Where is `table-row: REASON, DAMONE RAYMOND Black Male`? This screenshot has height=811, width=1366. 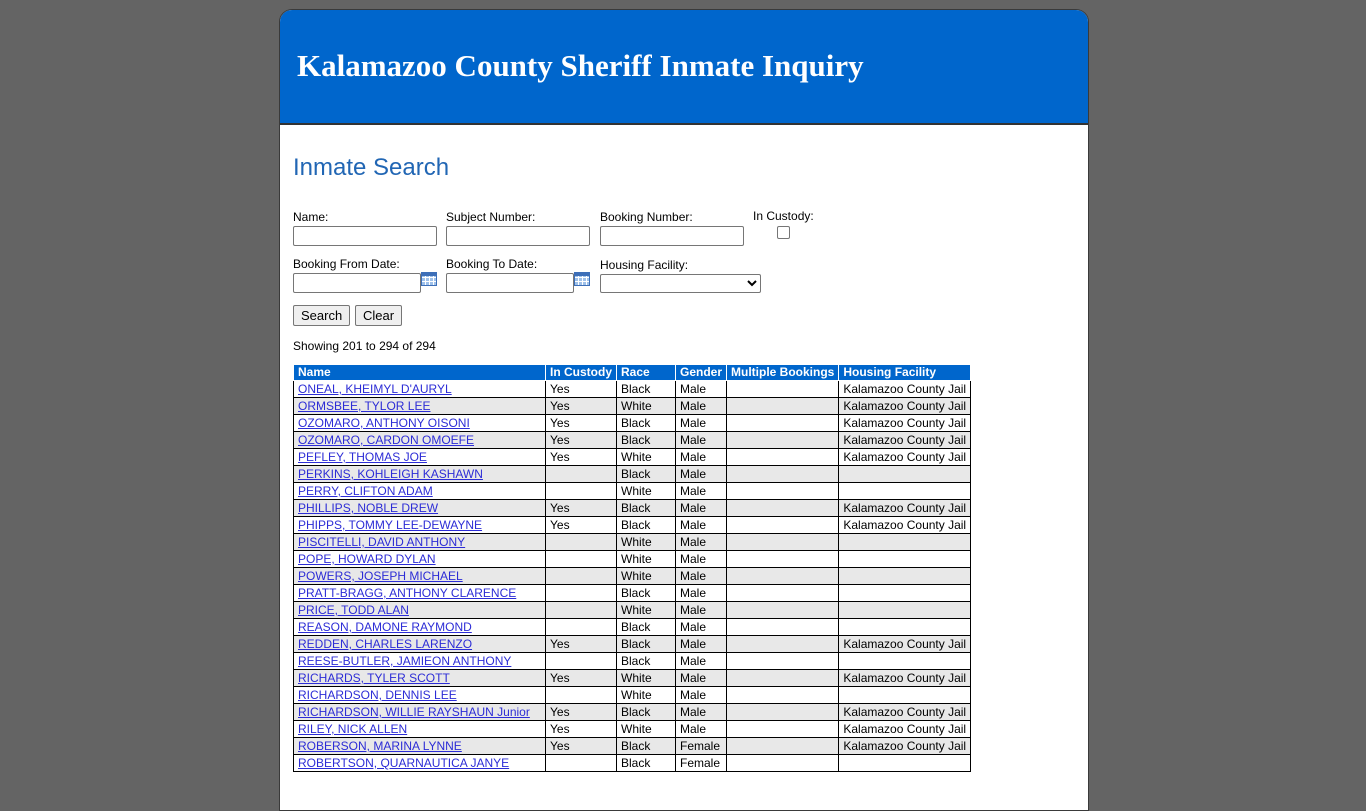 table-row: REASON, DAMONE RAYMOND Black Male is located at coordinates (632, 627).